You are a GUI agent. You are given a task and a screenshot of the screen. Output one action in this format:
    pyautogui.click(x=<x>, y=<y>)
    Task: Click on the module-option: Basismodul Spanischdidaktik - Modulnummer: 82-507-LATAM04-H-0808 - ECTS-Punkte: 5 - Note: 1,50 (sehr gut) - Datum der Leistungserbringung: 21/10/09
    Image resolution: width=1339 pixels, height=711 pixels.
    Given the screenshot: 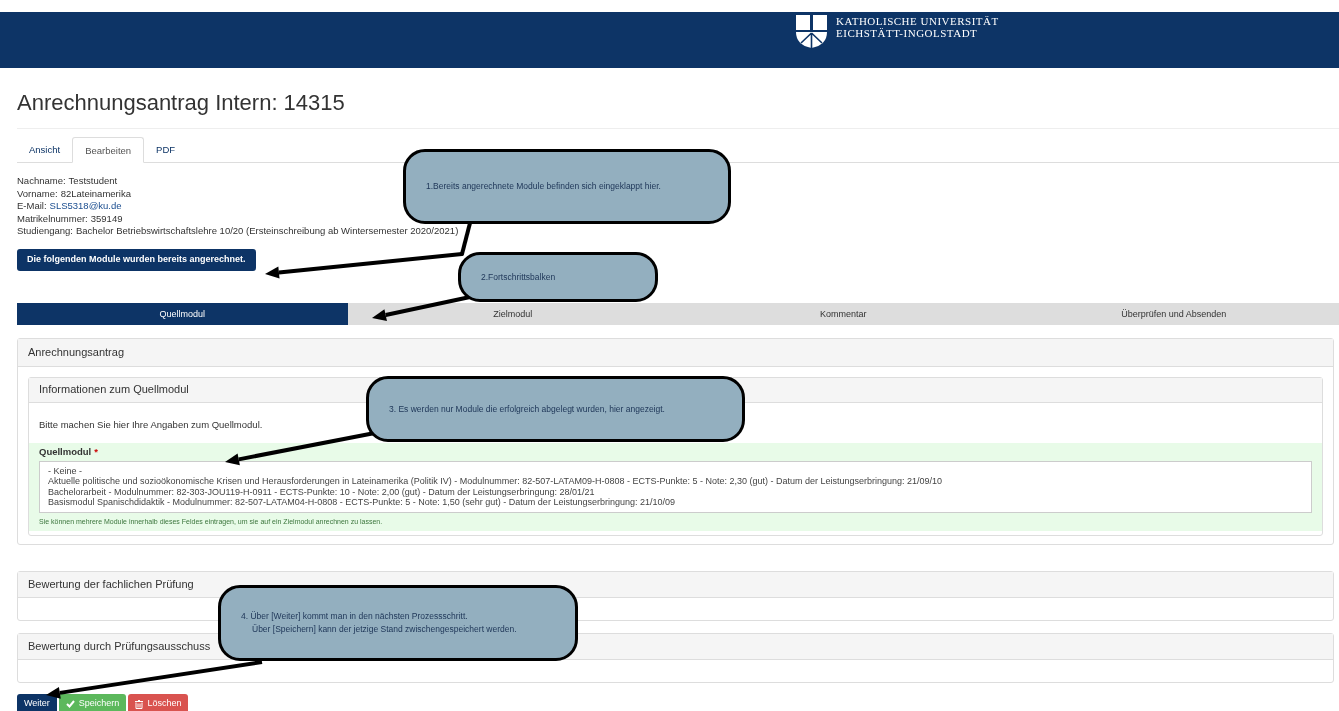 What is the action you would take?
    pyautogui.click(x=675, y=502)
    